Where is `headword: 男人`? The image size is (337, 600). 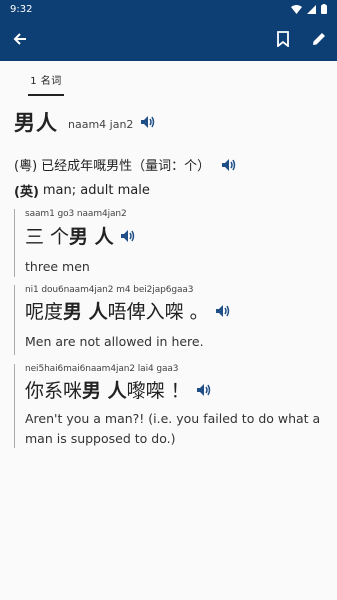 headword: 男人 is located at coordinates (36, 123).